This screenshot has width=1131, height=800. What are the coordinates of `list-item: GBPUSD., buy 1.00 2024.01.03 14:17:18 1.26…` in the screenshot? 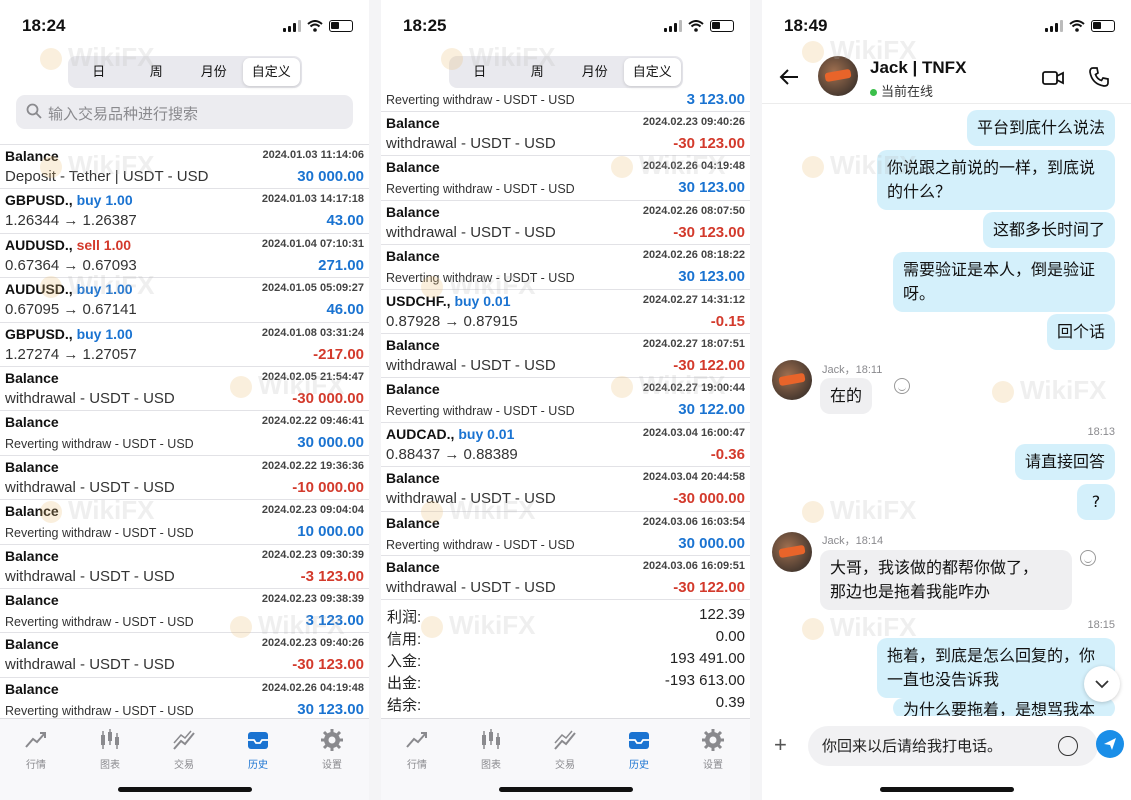 It's located at (184, 211).